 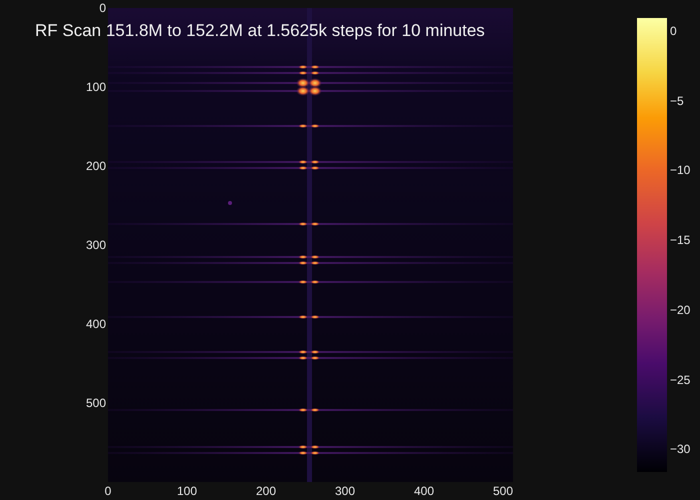 I want to click on y-tick-label: 500, so click(x=96, y=403).